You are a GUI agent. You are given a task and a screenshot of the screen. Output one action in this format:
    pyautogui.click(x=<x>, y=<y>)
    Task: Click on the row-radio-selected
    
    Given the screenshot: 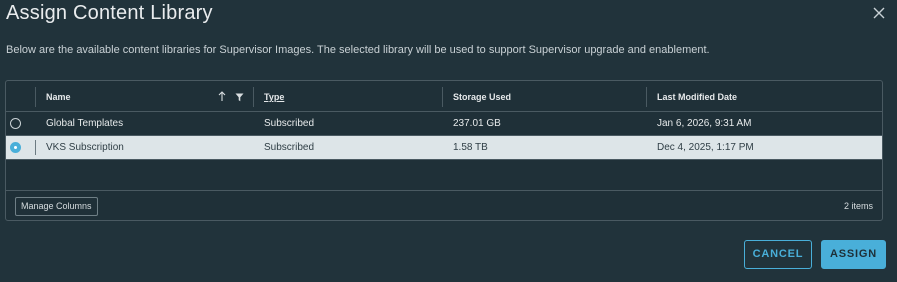 What is the action you would take?
    pyautogui.click(x=15, y=147)
    